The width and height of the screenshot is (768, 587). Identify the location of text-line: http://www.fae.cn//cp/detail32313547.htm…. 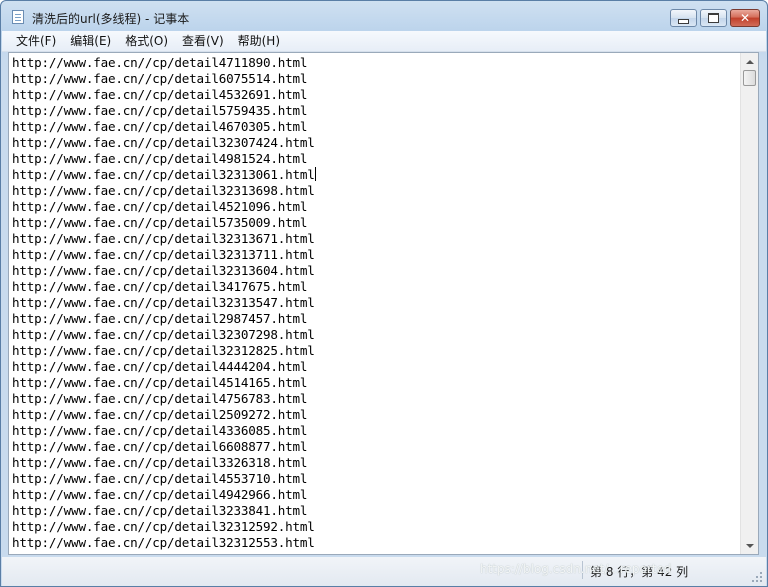
(376, 303).